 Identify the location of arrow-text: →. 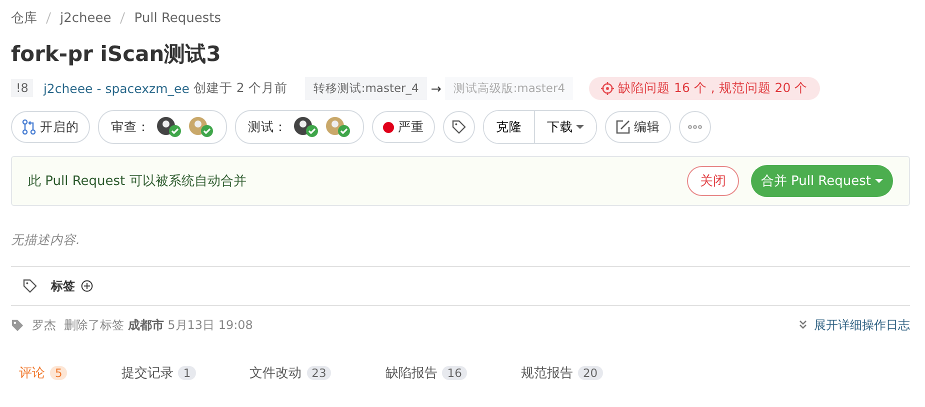
(436, 88).